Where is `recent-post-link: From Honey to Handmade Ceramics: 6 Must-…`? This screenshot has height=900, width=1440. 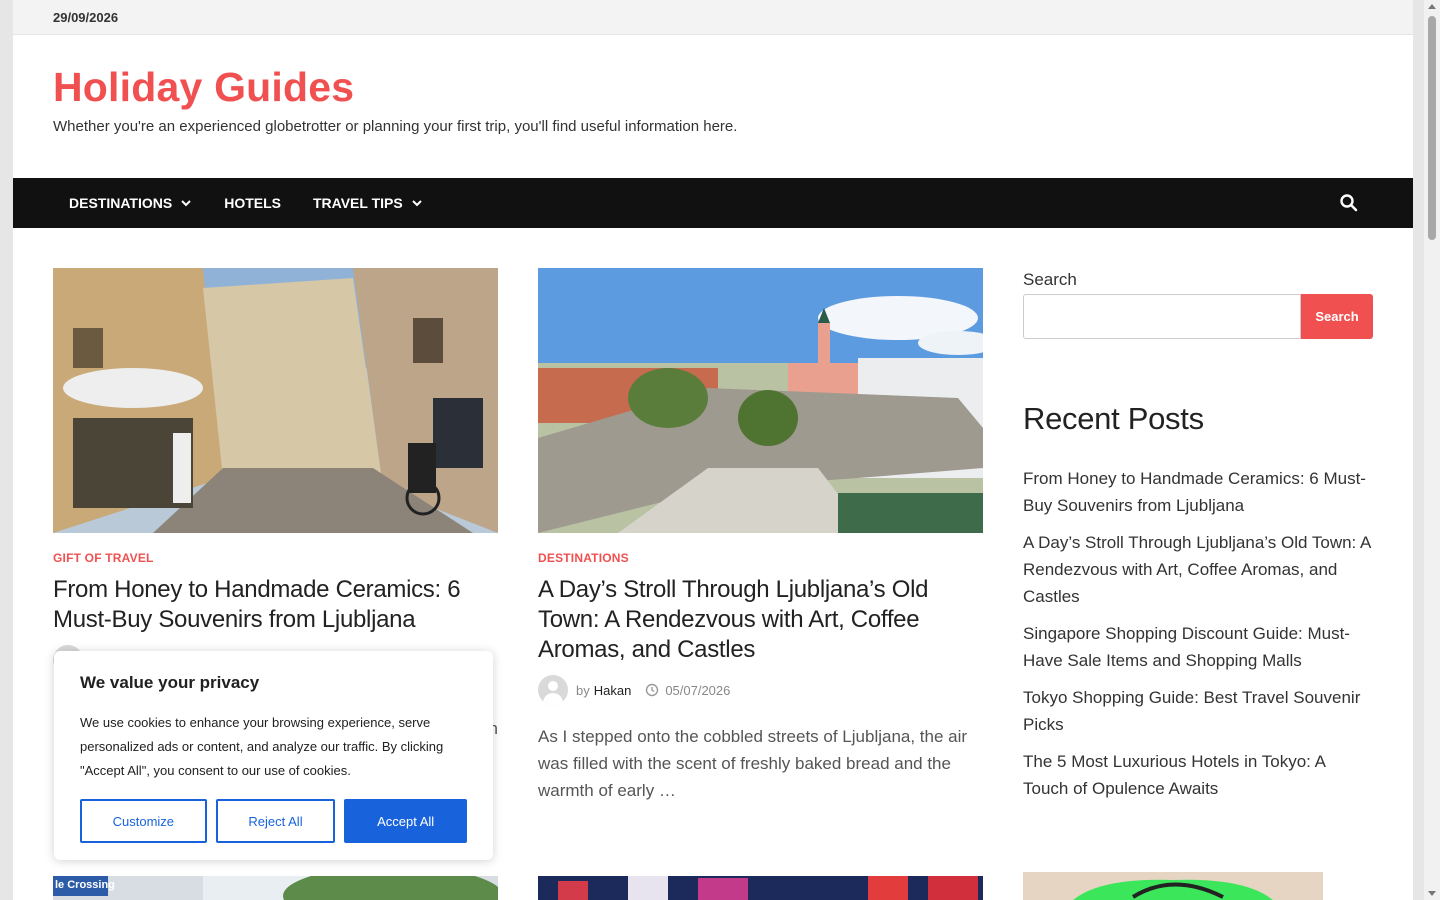
recent-post-link: From Honey to Handmade Ceramics: 6 Must-… is located at coordinates (1198, 492).